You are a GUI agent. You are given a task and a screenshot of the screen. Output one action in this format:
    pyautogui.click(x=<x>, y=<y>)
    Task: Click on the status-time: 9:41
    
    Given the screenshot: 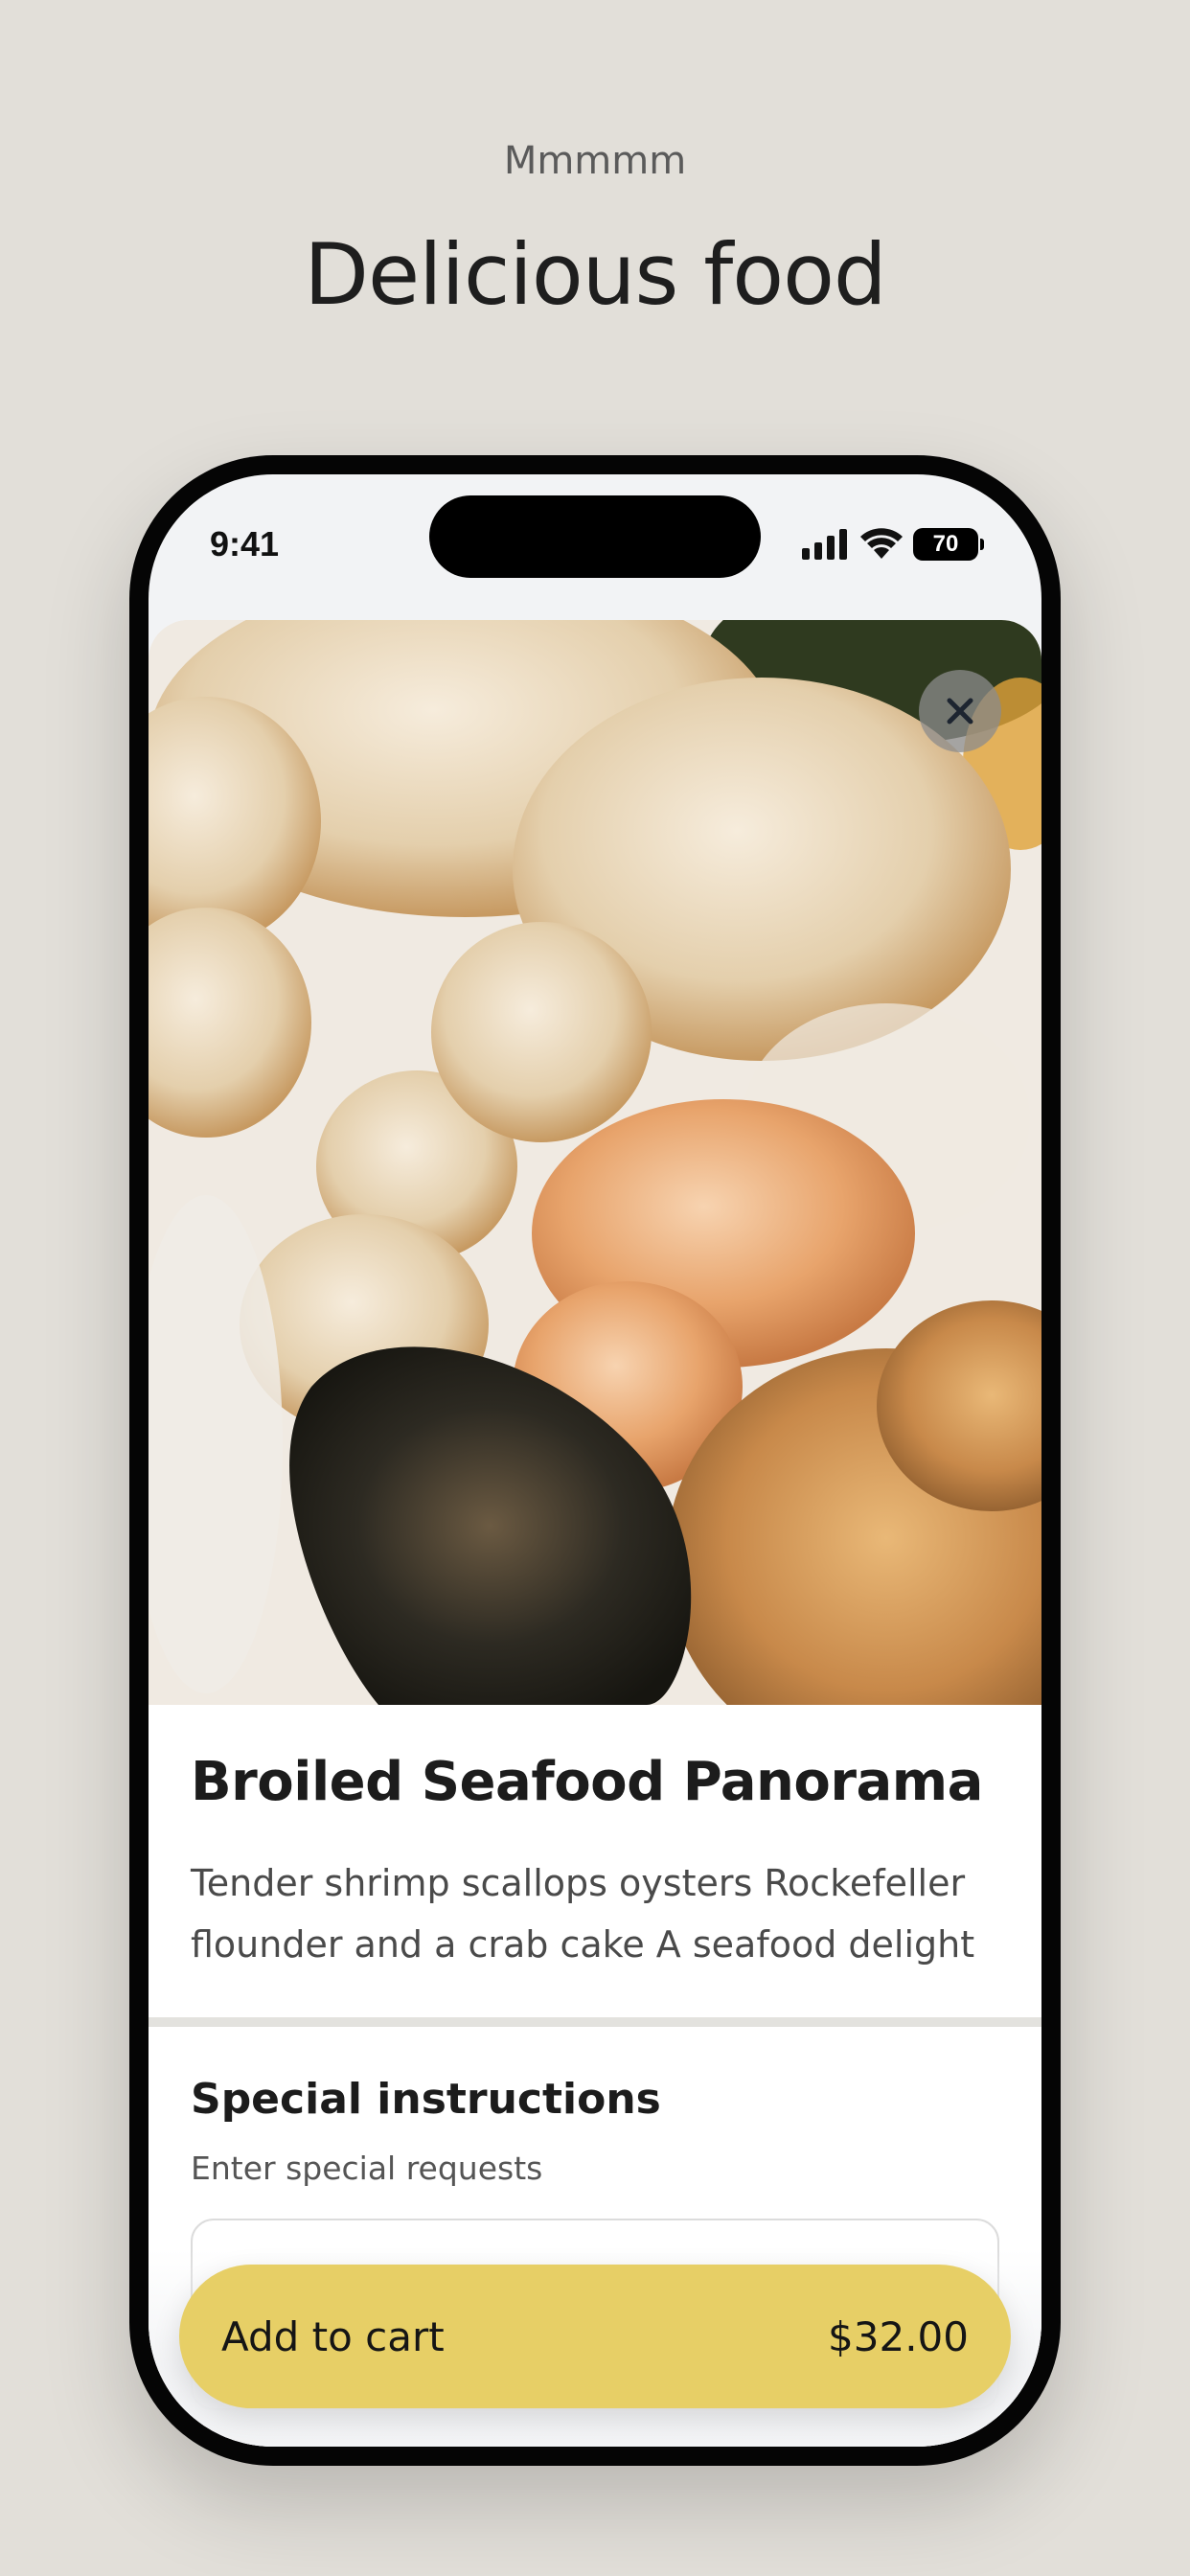 What is the action you would take?
    pyautogui.click(x=245, y=544)
    